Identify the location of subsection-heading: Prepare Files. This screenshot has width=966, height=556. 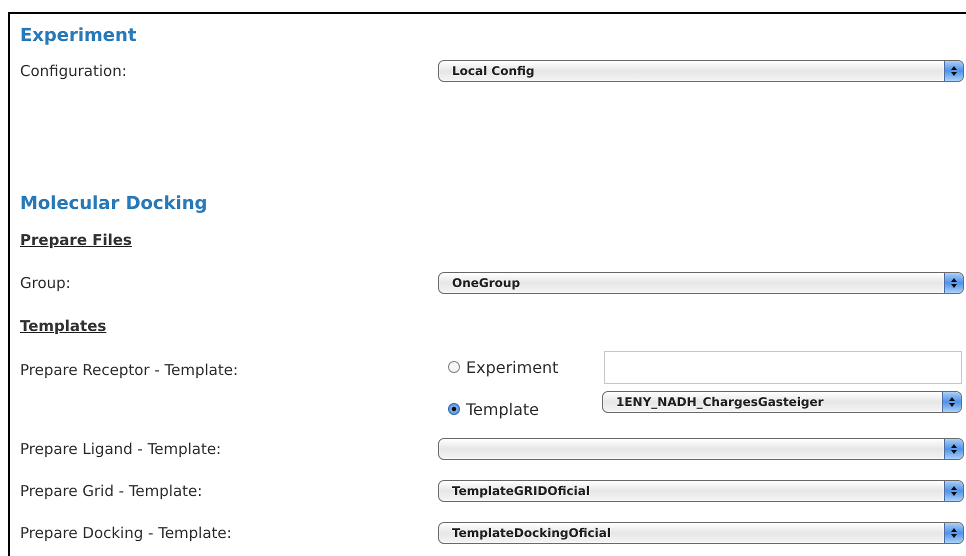
(76, 240).